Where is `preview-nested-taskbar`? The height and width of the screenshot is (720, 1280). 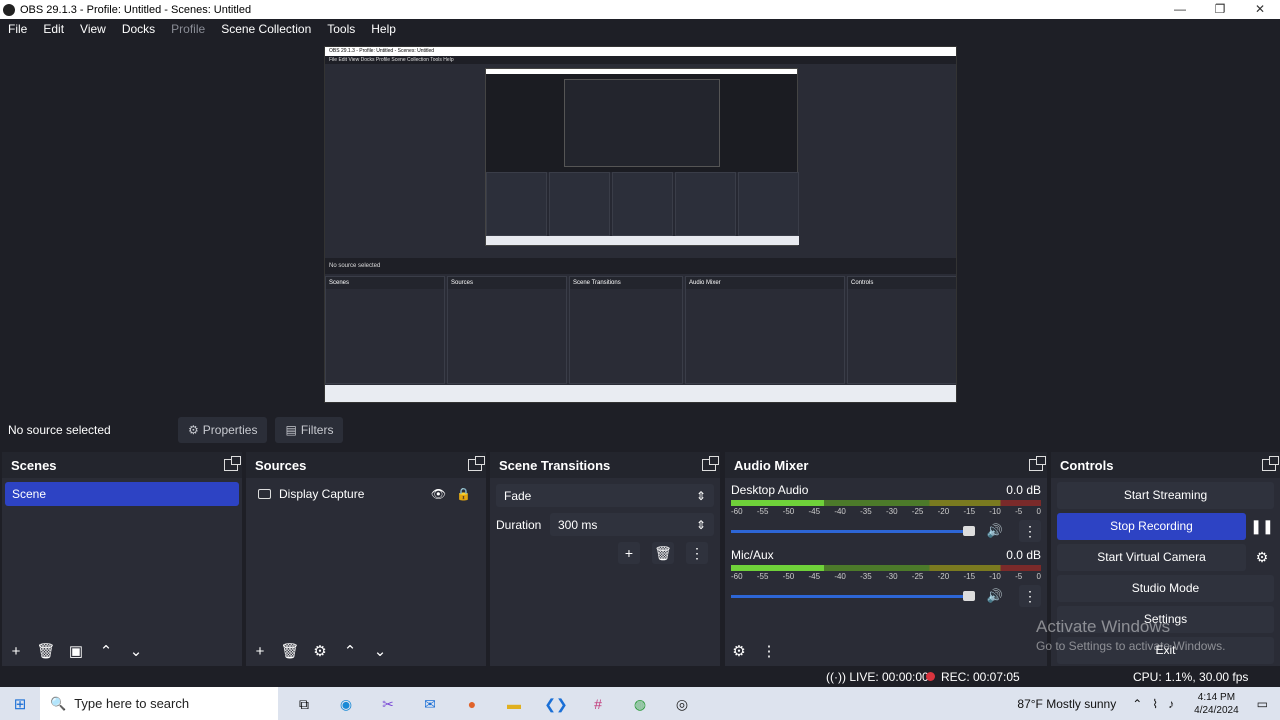 preview-nested-taskbar is located at coordinates (642, 240).